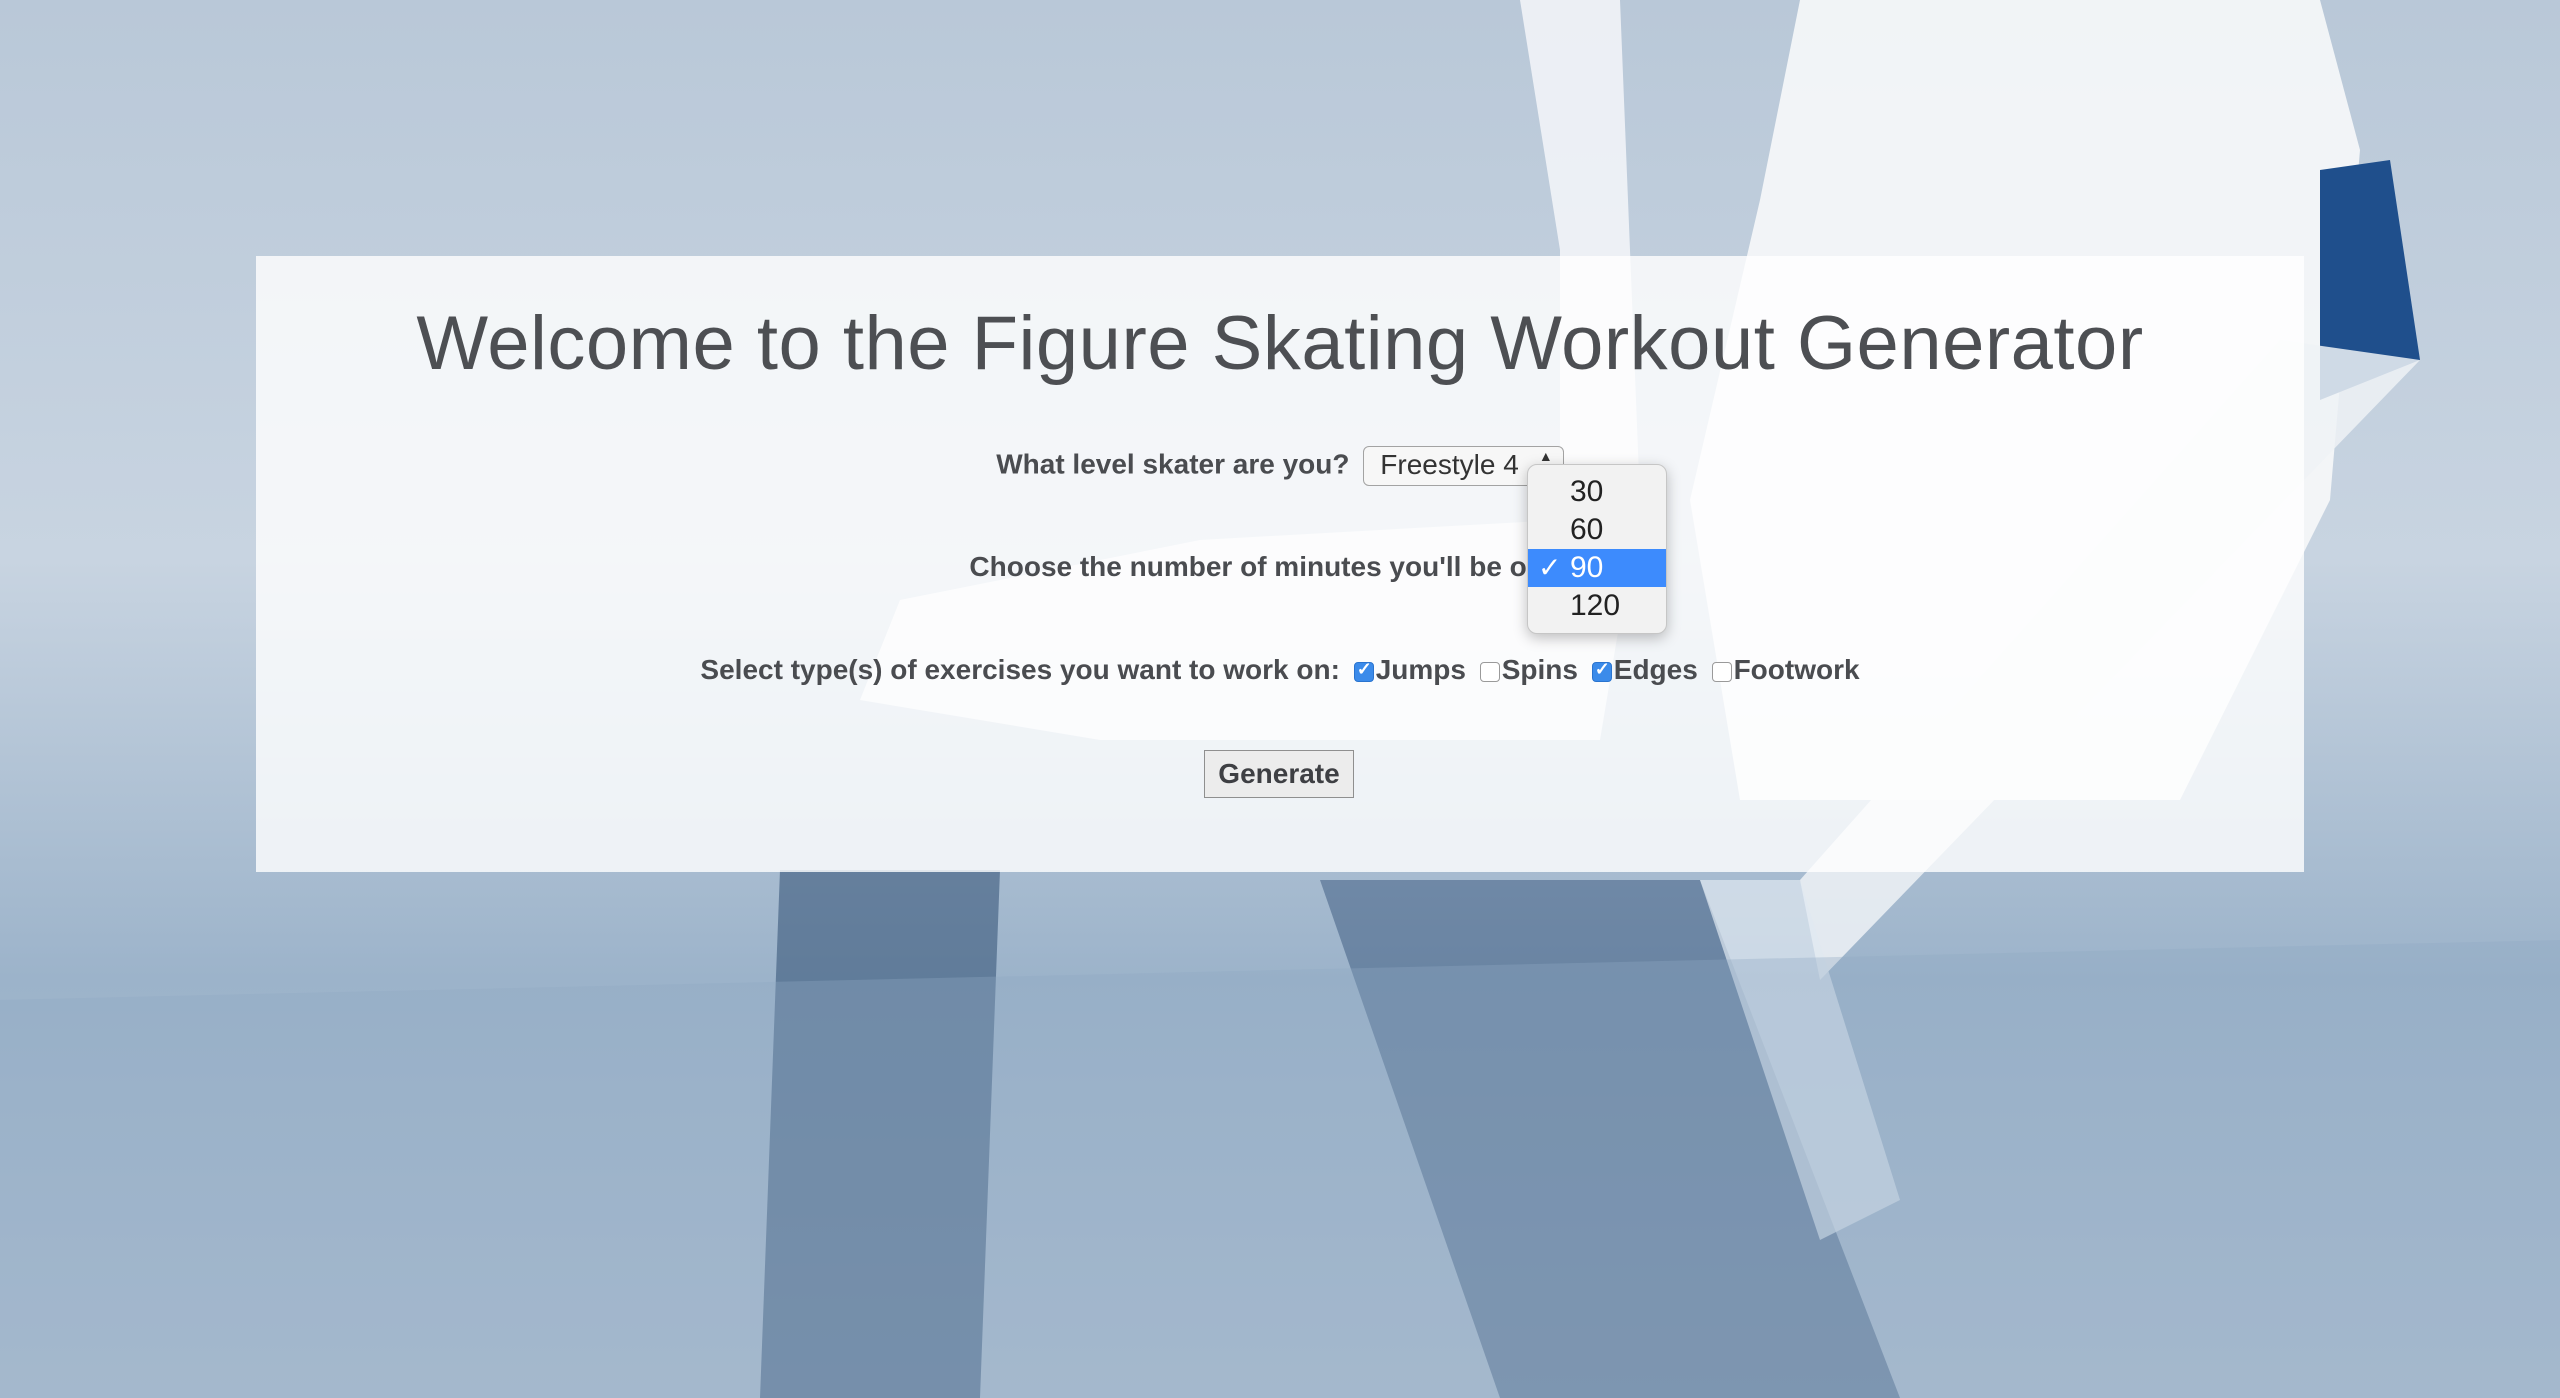 The width and height of the screenshot is (2560, 1398). Describe the element at coordinates (1597, 568) in the screenshot. I see `minutes-option-90: ✓ 90` at that location.